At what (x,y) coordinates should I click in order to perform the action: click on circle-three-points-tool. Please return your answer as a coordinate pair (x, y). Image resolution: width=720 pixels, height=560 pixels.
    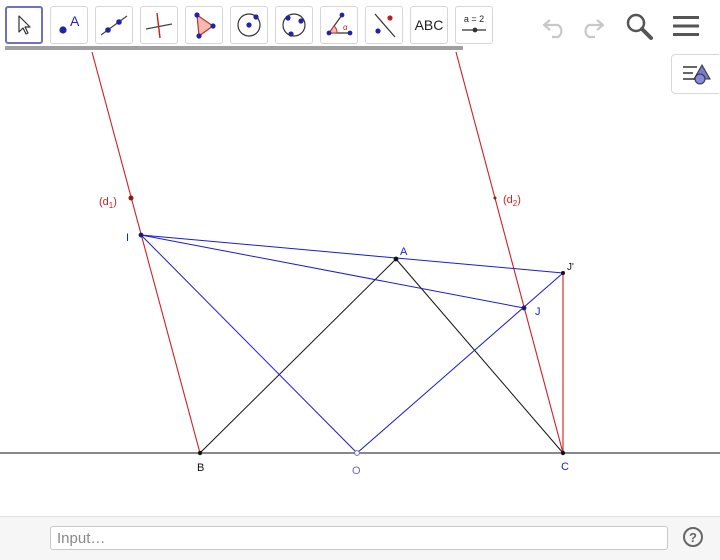
    Looking at the image, I should click on (294, 25).